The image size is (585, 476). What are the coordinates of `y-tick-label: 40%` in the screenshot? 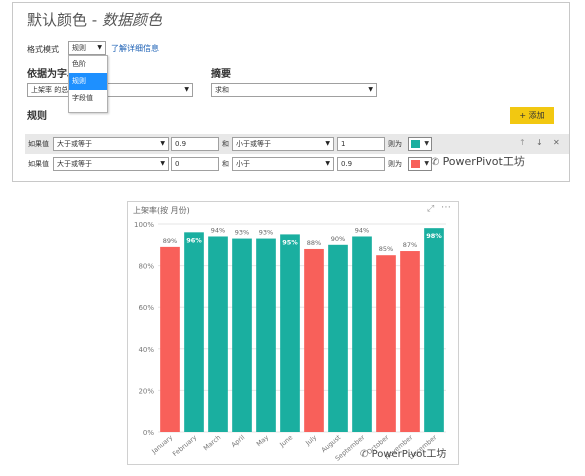 It's located at (146, 350).